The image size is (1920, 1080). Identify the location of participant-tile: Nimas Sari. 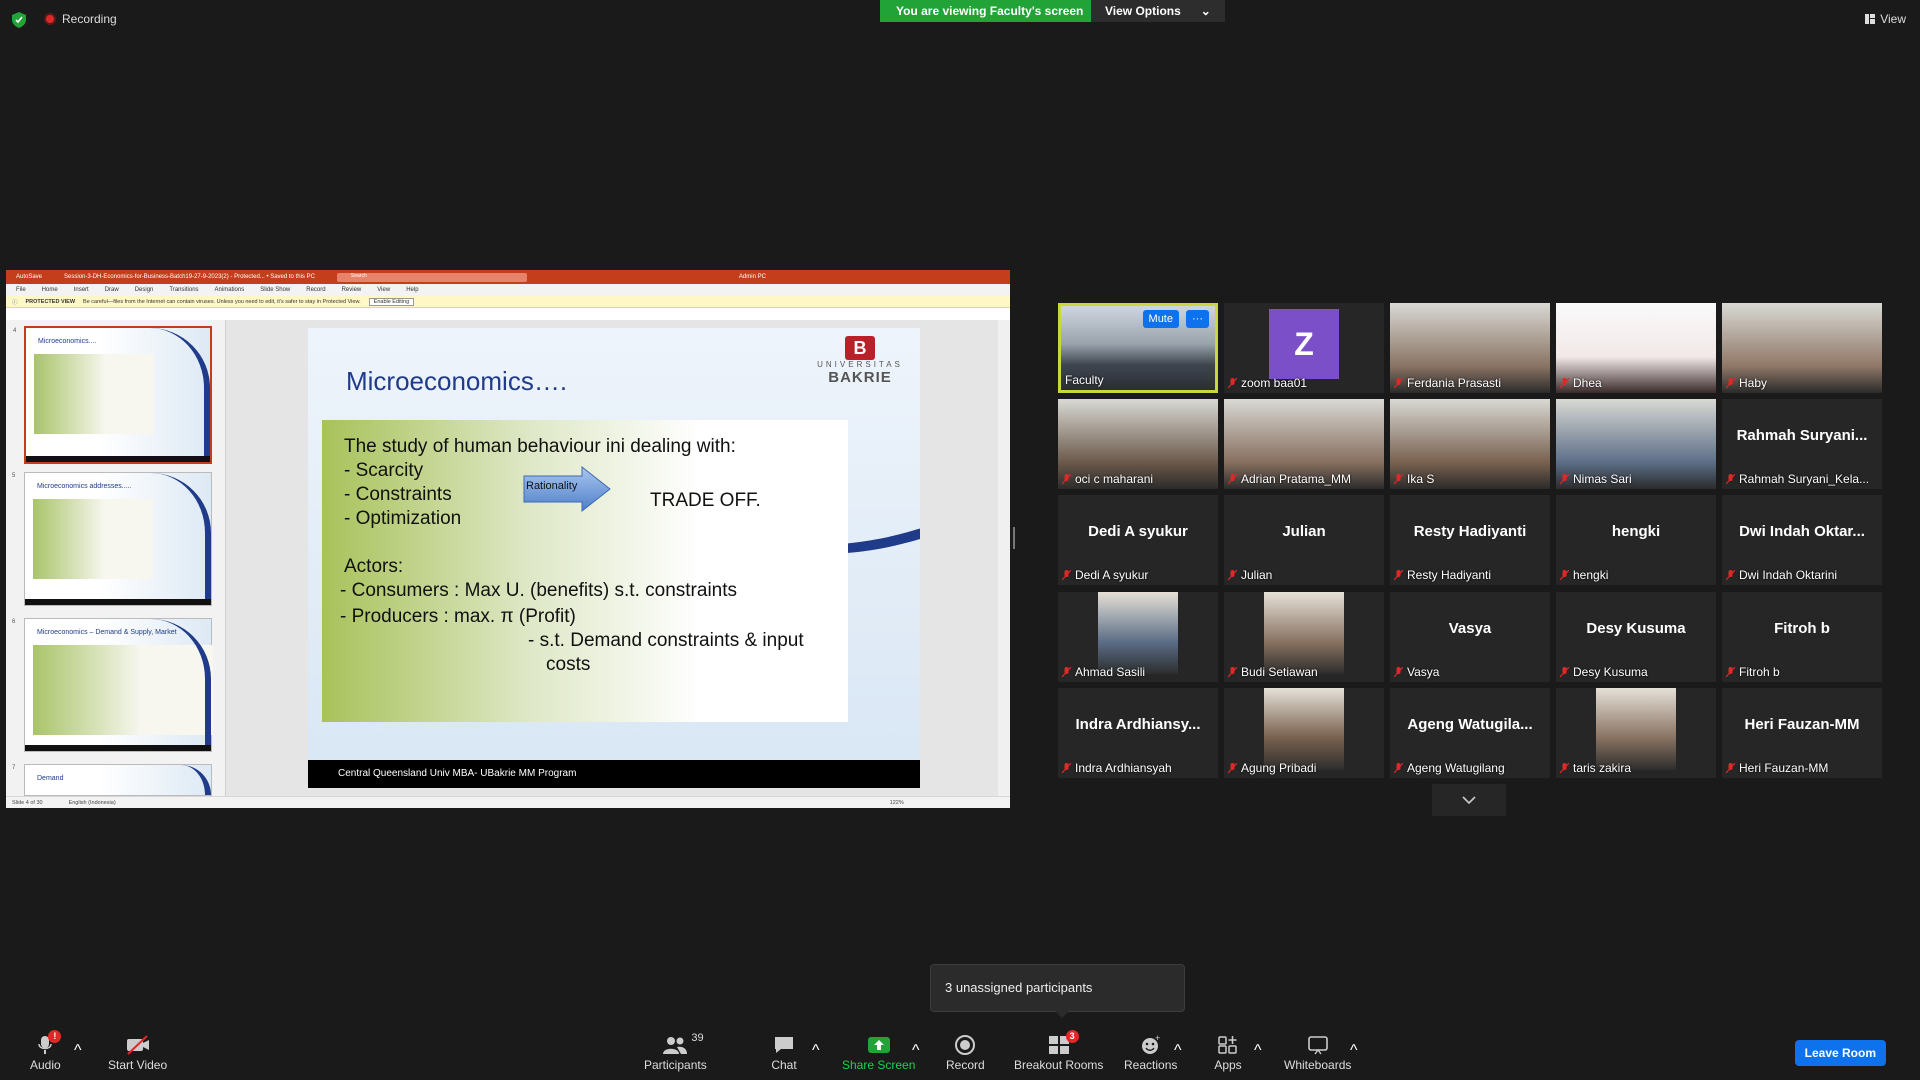
(1636, 444).